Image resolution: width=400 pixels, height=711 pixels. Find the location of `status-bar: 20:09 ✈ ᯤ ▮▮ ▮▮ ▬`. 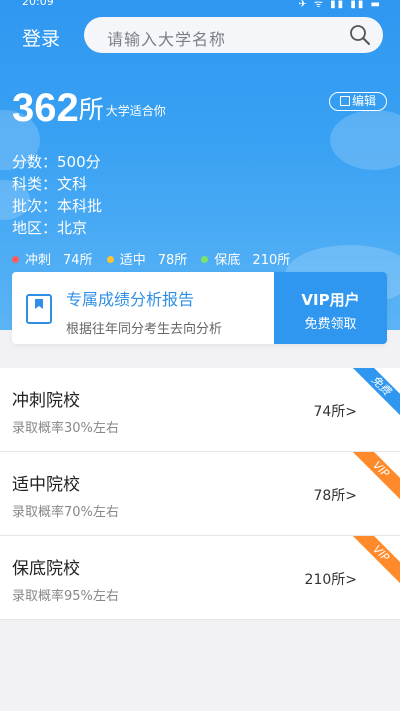

status-bar: 20:09 ✈ ᯤ ▮▮ ▮▮ ▬ is located at coordinates (200, 5).